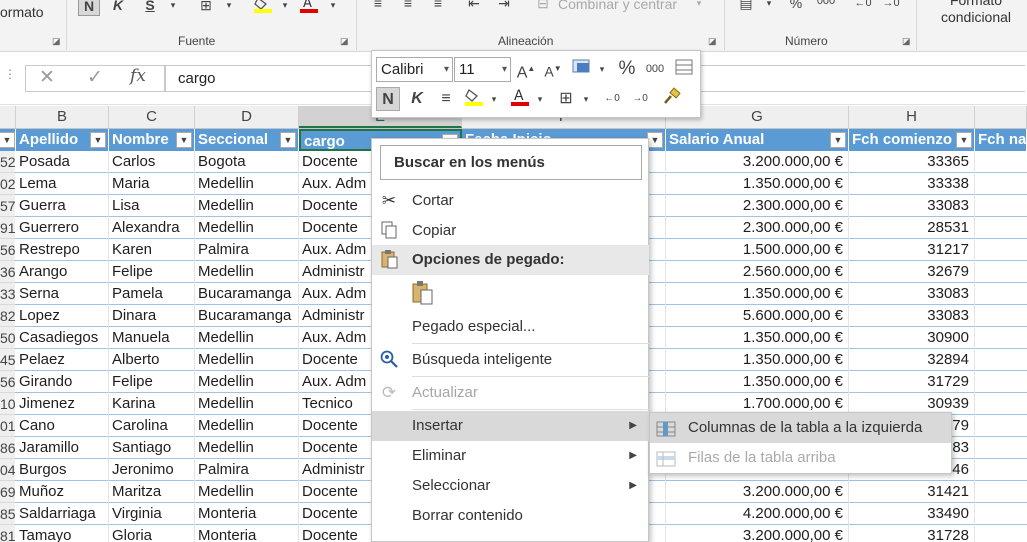 This screenshot has width=1027, height=542. I want to click on font-name-select: Calibri ▾, so click(414, 69).